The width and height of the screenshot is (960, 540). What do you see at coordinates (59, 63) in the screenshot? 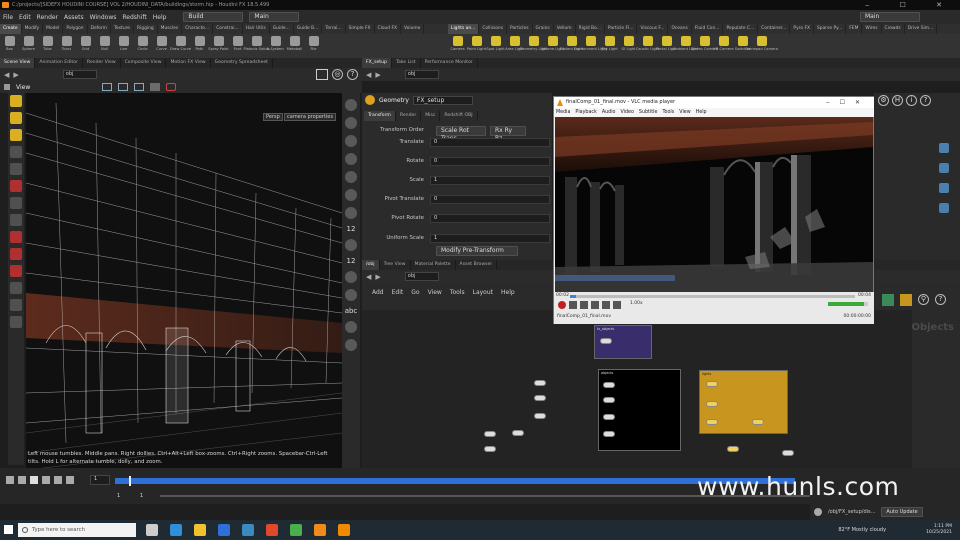
I see `tab-animation-editor: Animation Editor` at bounding box center [59, 63].